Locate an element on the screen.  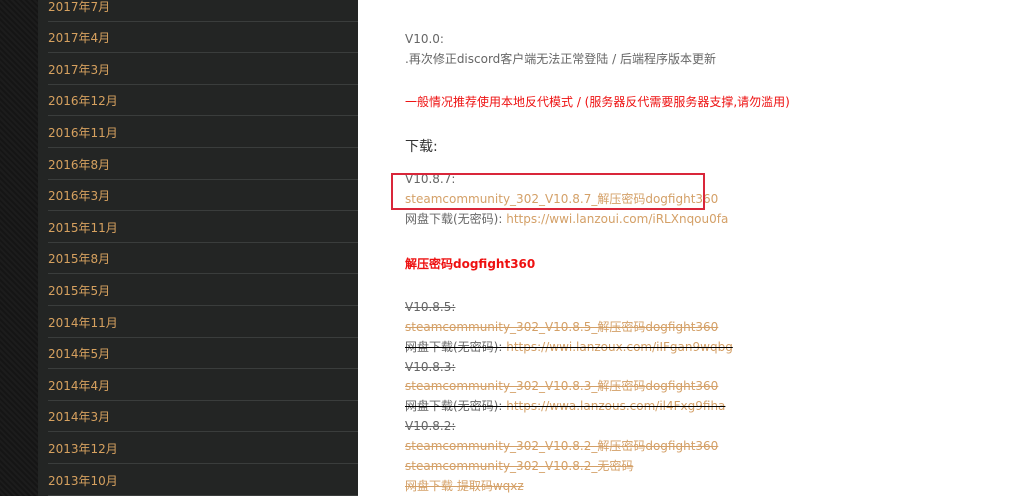
archive-link: 2016年12月 is located at coordinates (83, 100).